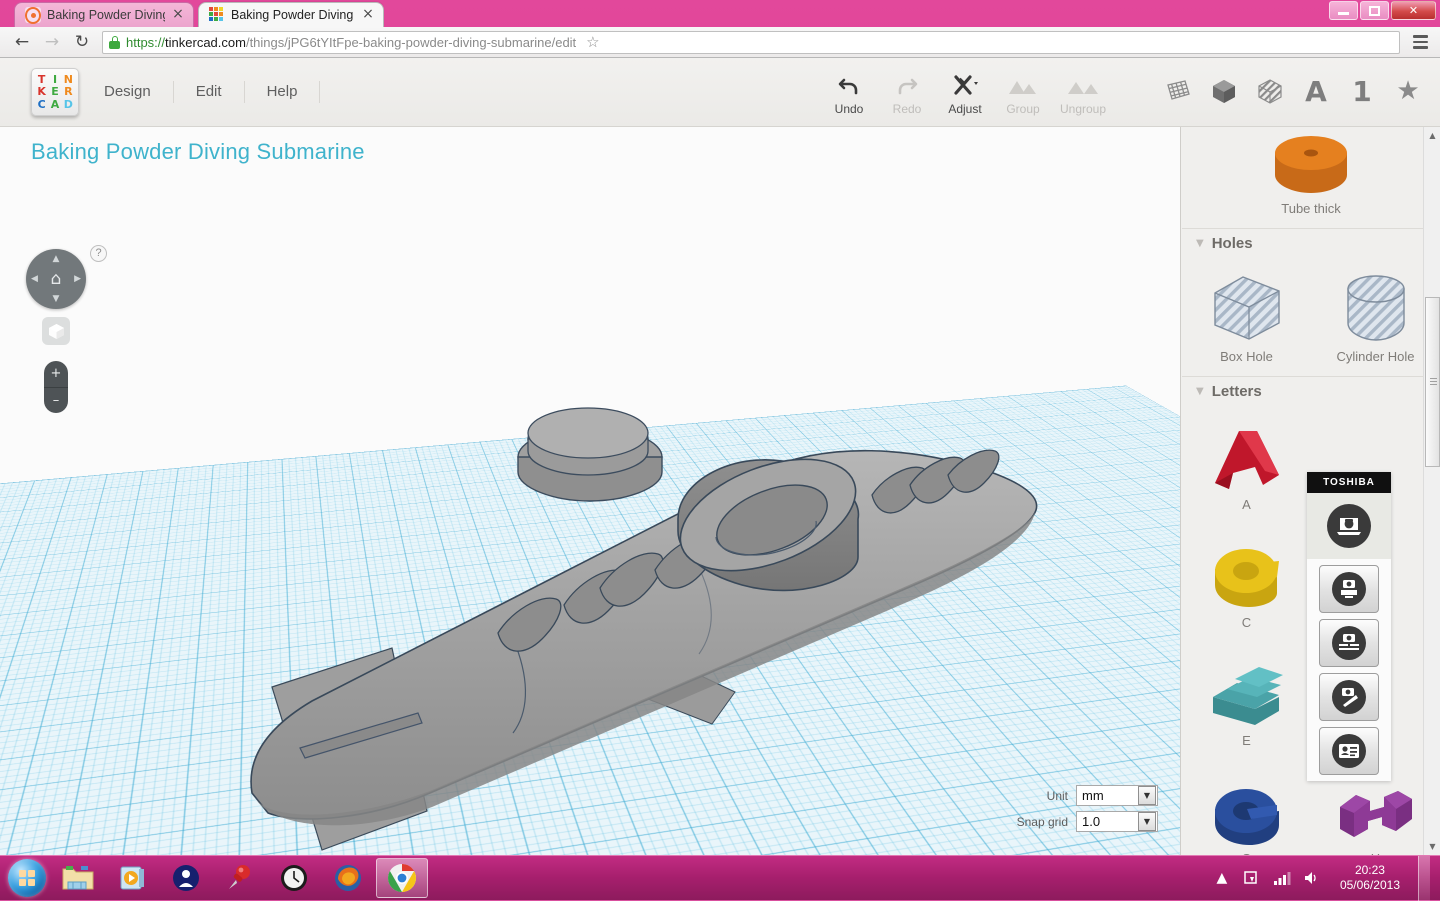  Describe the element at coordinates (1370, 878) in the screenshot. I see `taskbar-clock: 20:23 05/06/2013` at that location.